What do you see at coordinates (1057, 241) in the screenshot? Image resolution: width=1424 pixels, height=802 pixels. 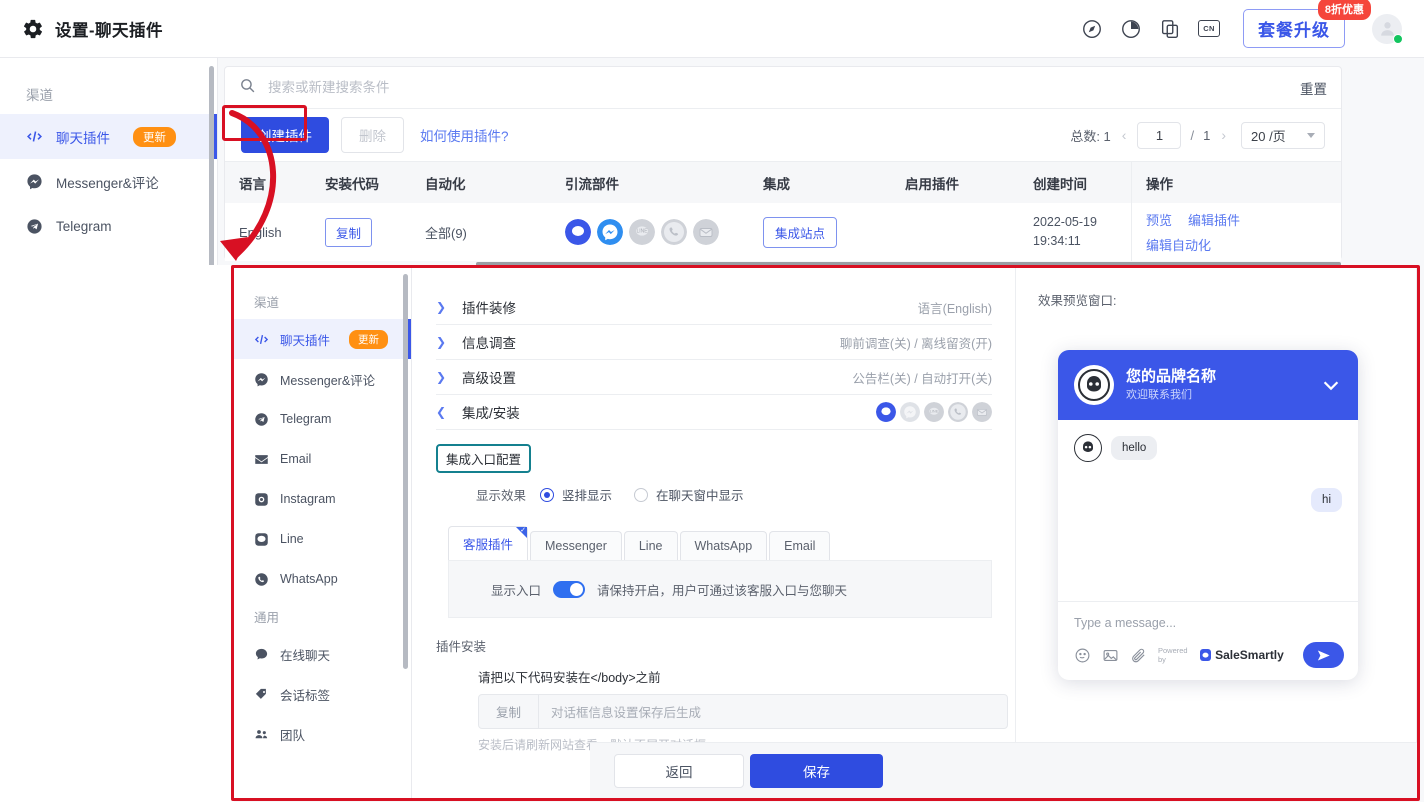 I see `created-time: 19:34:11` at bounding box center [1057, 241].